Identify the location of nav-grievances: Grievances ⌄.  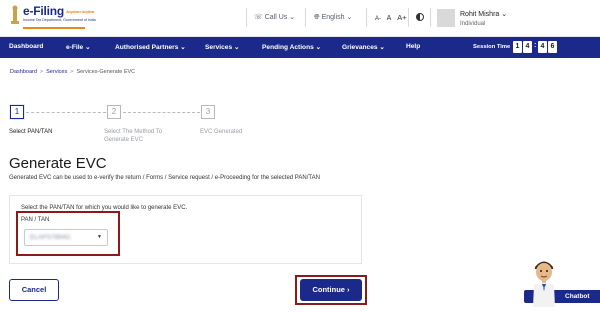
(363, 47).